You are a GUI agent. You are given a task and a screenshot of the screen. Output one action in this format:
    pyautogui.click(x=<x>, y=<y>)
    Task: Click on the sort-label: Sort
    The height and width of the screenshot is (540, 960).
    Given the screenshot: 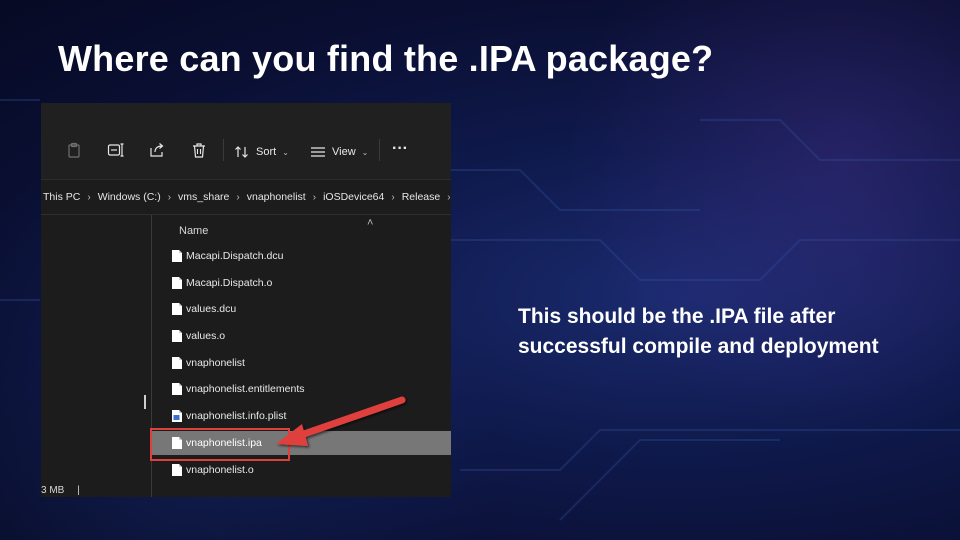 What is the action you would take?
    pyautogui.click(x=266, y=152)
    